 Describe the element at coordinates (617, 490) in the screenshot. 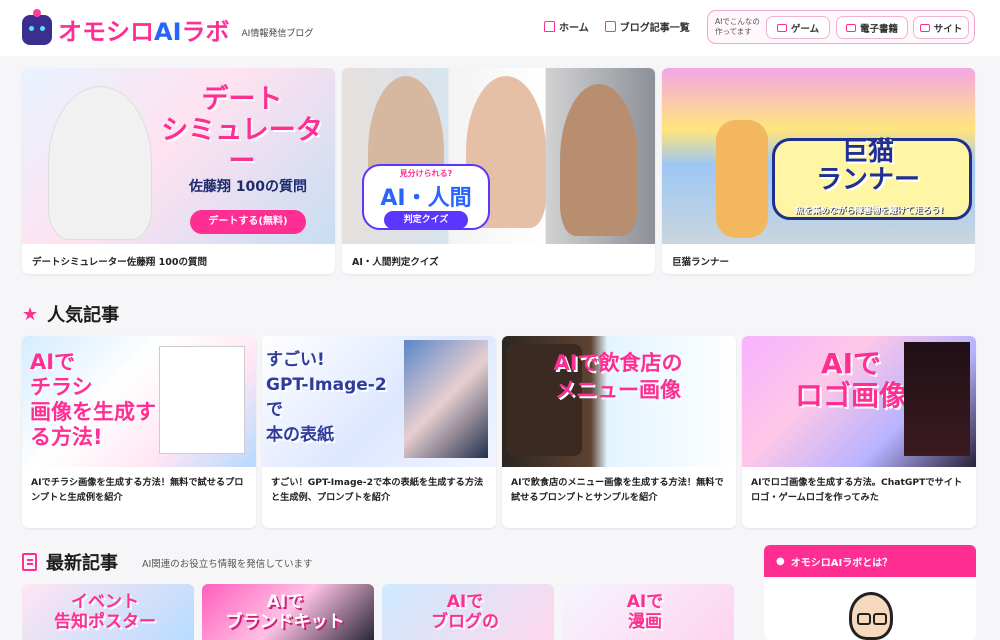

I see `popular-caption-3: AIで飲食店のメニュー画像を生成する方法！無料で試せるプロンプトとサンプルを紹介` at that location.